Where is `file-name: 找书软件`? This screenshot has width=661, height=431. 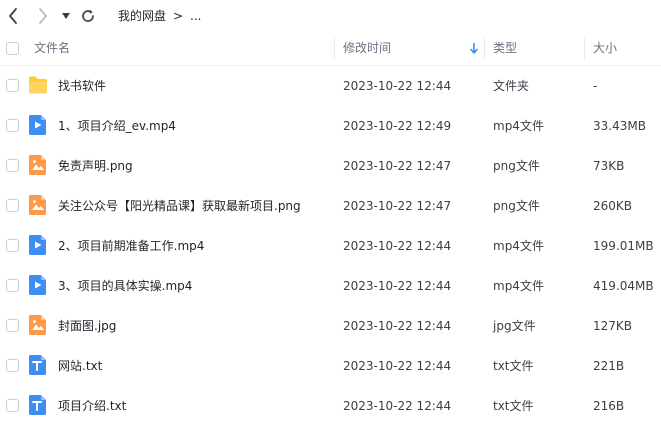 file-name: 找书软件 is located at coordinates (82, 86).